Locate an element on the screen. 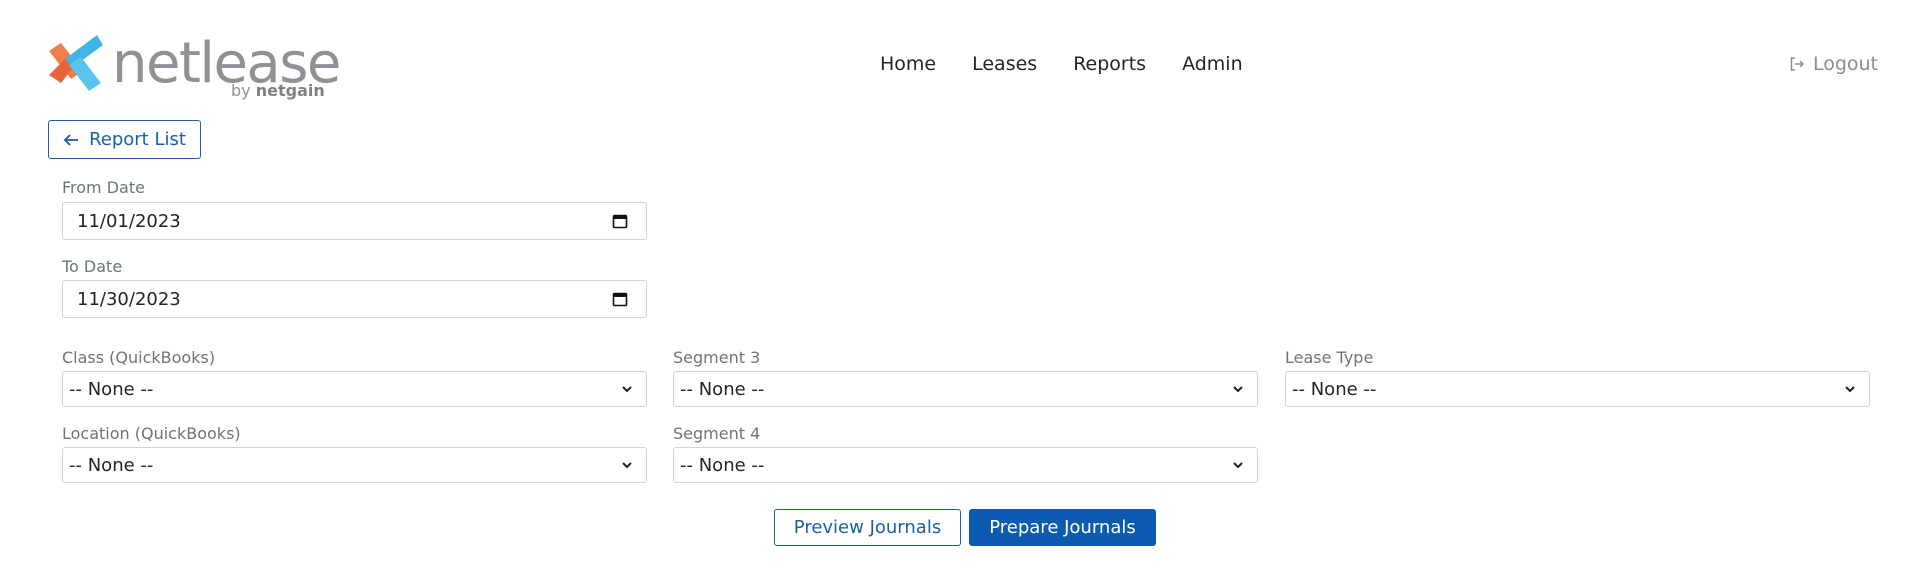 This screenshot has width=1920, height=570. lease-type-value: -- None -- is located at coordinates (1334, 389).